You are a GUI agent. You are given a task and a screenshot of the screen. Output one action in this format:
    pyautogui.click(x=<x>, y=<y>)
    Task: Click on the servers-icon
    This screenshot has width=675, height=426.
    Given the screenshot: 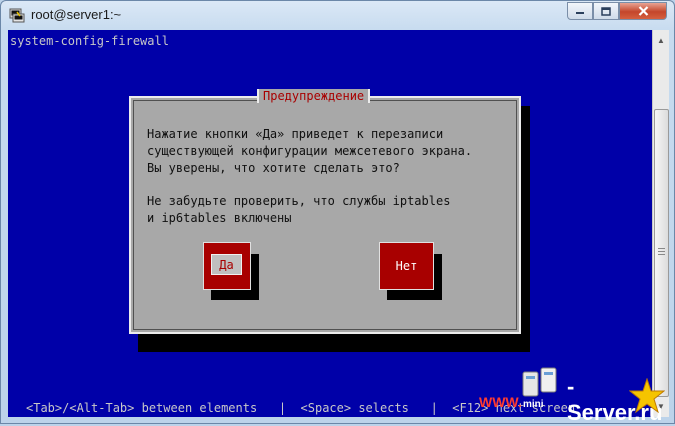 What is the action you would take?
    pyautogui.click(x=539, y=382)
    